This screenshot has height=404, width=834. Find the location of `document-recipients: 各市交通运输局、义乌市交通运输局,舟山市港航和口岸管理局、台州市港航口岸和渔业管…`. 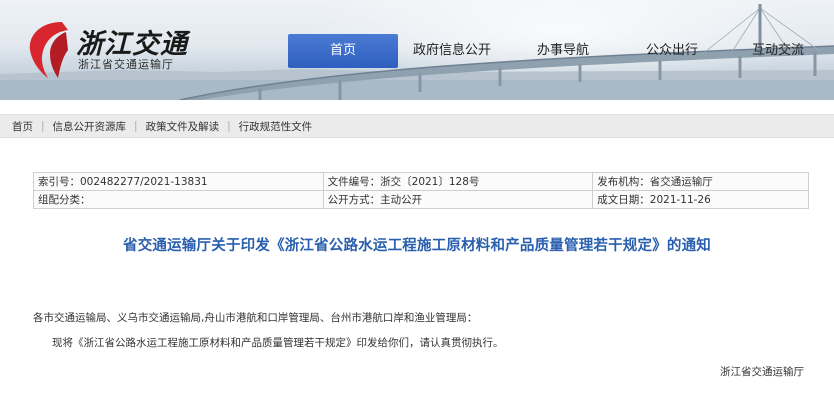

document-recipients: 各市交通运输局、义乌市交通运输局,舟山市港航和口岸管理局、台州市港航口岸和渔业管… is located at coordinates (255, 318).